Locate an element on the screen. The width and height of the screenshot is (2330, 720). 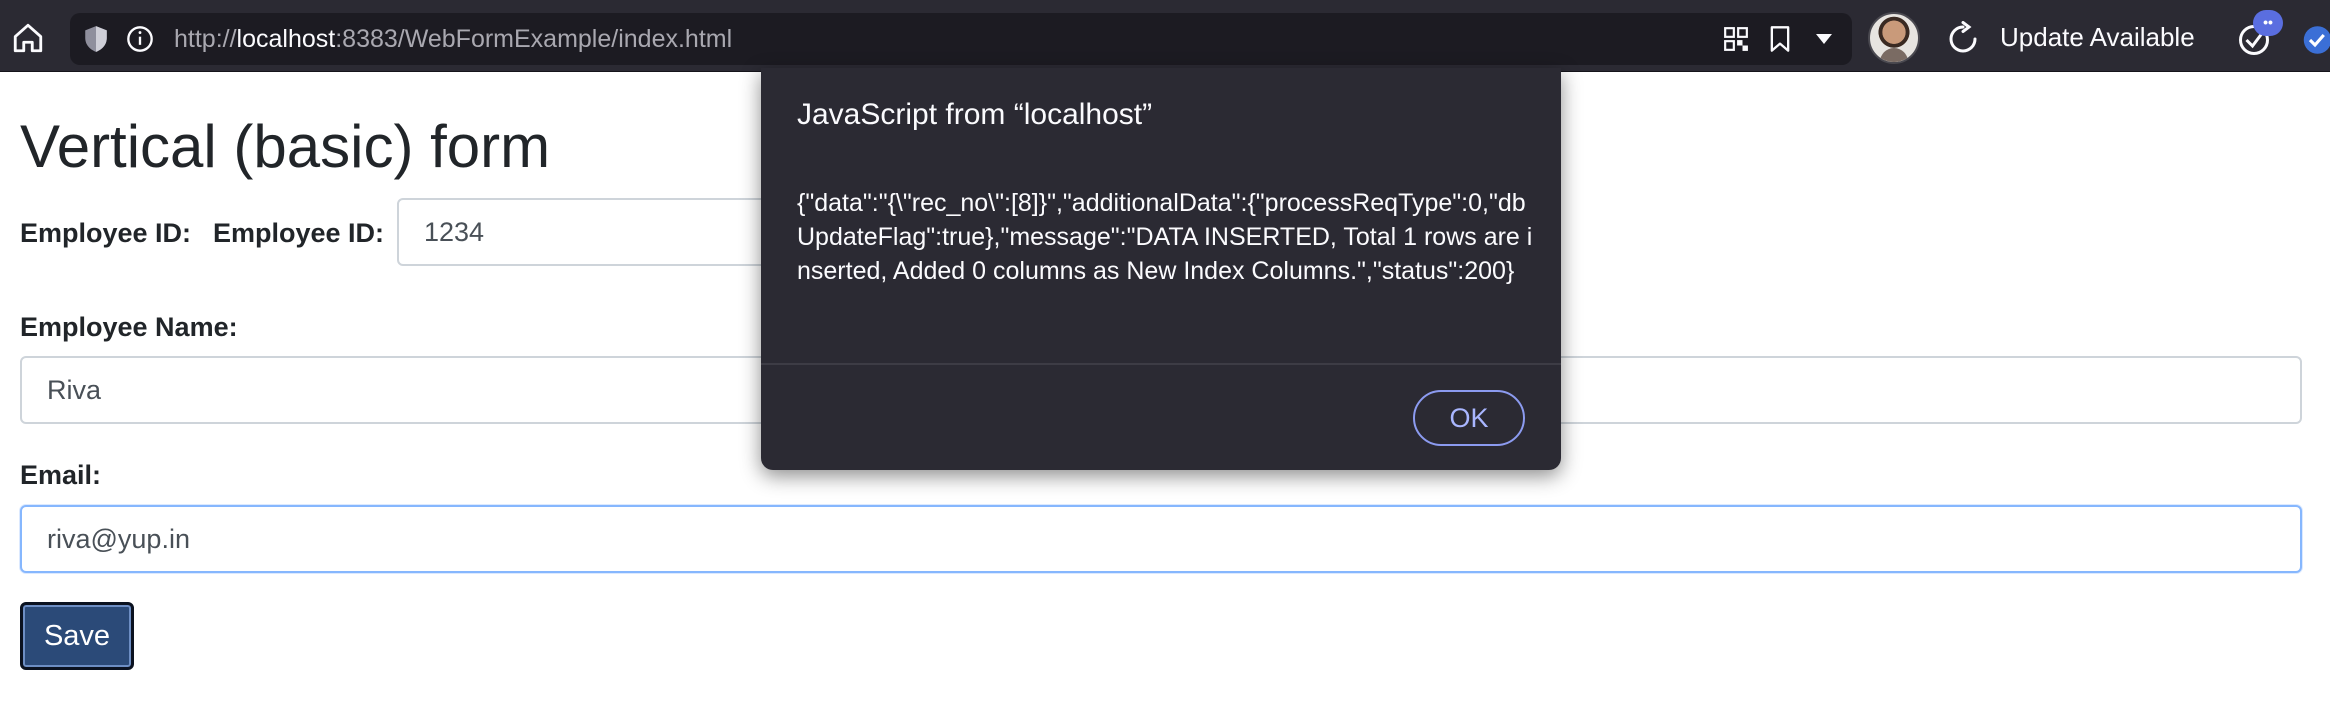
employee-id-label: Employee ID: is located at coordinates (106, 233).